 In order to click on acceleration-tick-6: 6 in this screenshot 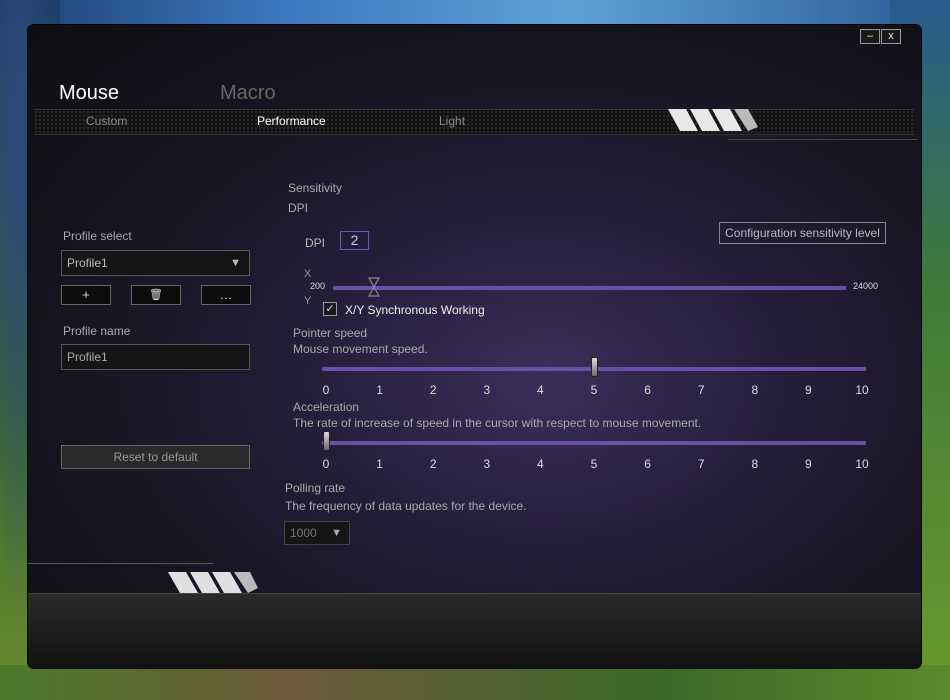, I will do `click(647, 464)`.